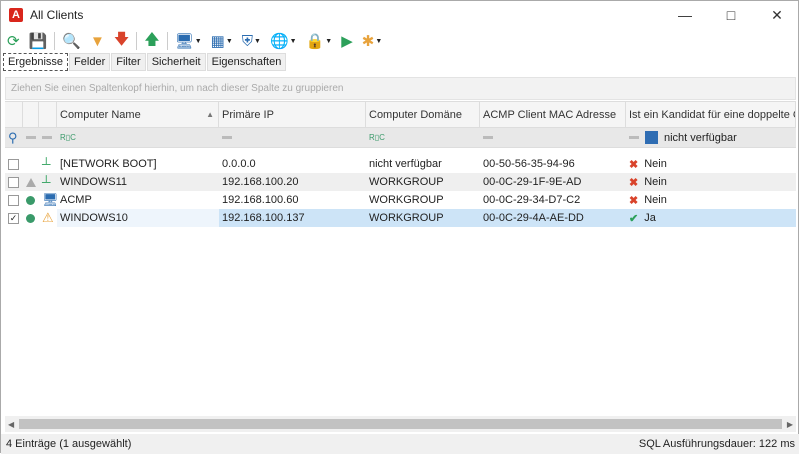  Describe the element at coordinates (14, 137) in the screenshot. I see `search-icon: ⚲` at that location.